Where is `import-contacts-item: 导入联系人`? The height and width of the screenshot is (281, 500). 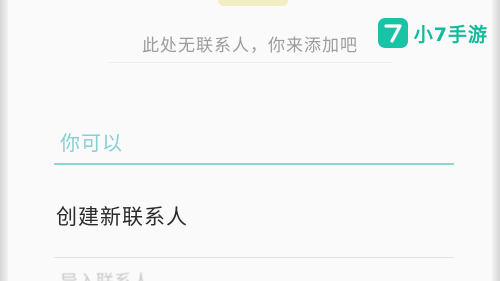 import-contacts-item: 导入联系人 is located at coordinates (125, 274).